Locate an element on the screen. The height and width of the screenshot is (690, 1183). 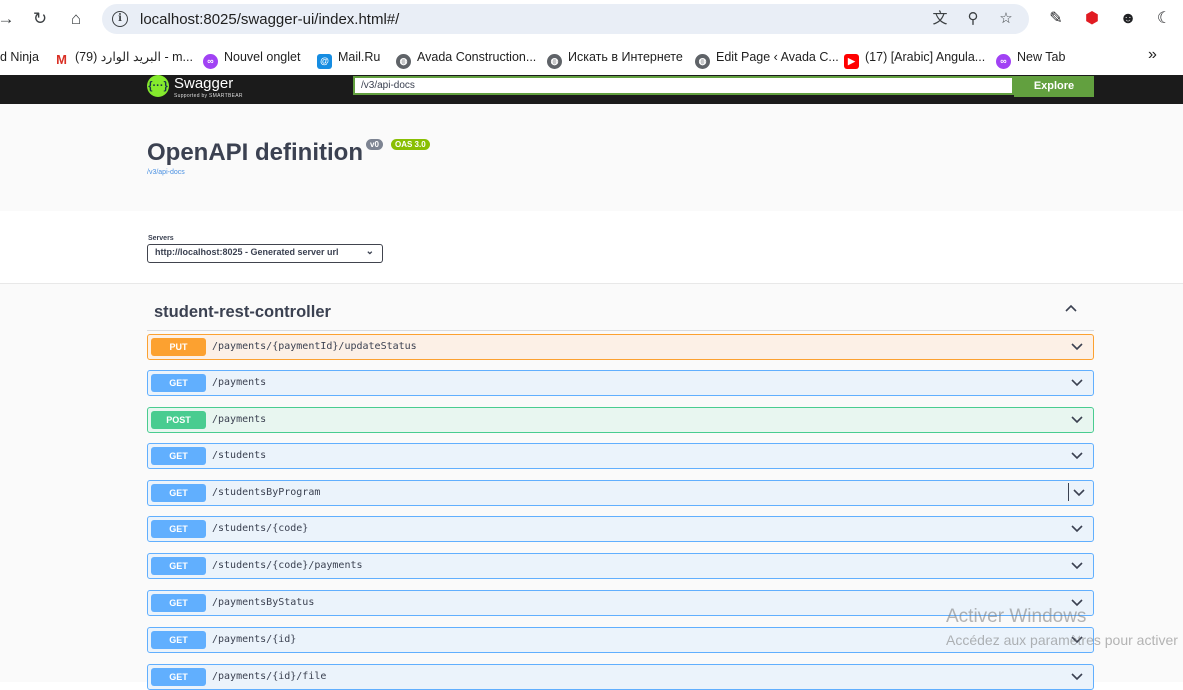
operation-path: /payments/{paymentId}/updateStatus is located at coordinates (314, 346).